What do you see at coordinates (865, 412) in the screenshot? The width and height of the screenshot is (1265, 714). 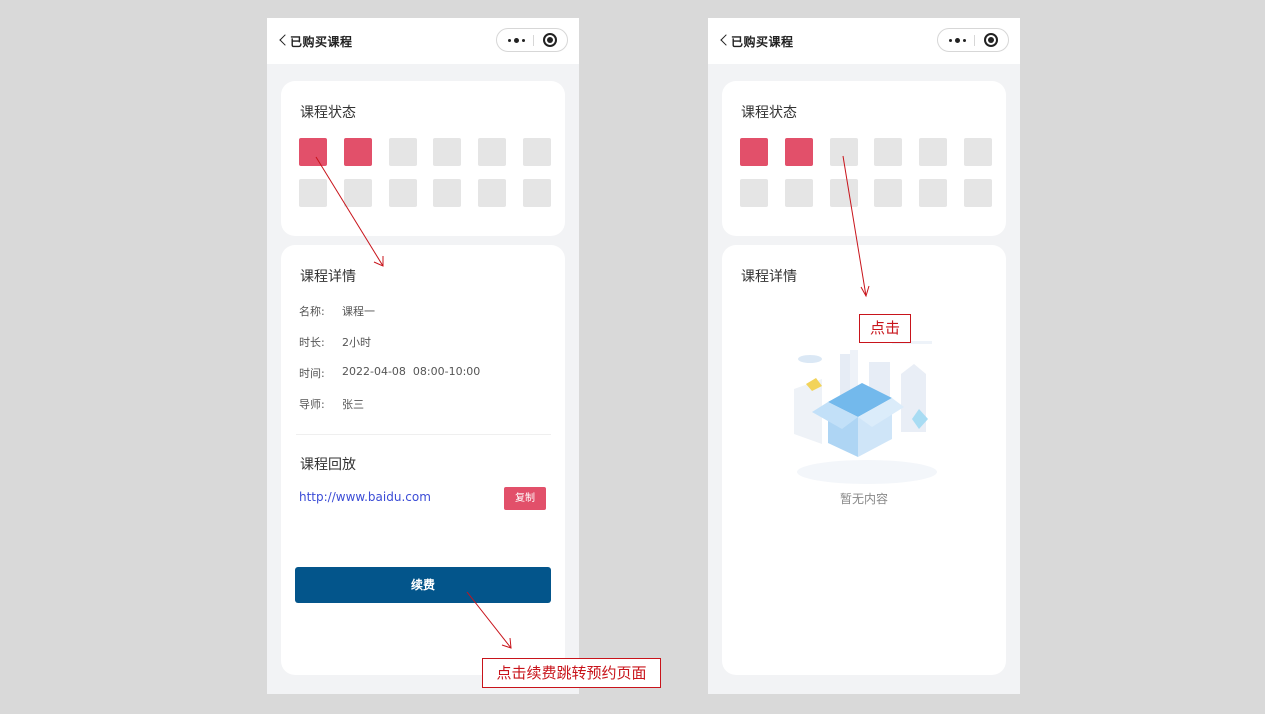 I see `empty-box-illustration` at bounding box center [865, 412].